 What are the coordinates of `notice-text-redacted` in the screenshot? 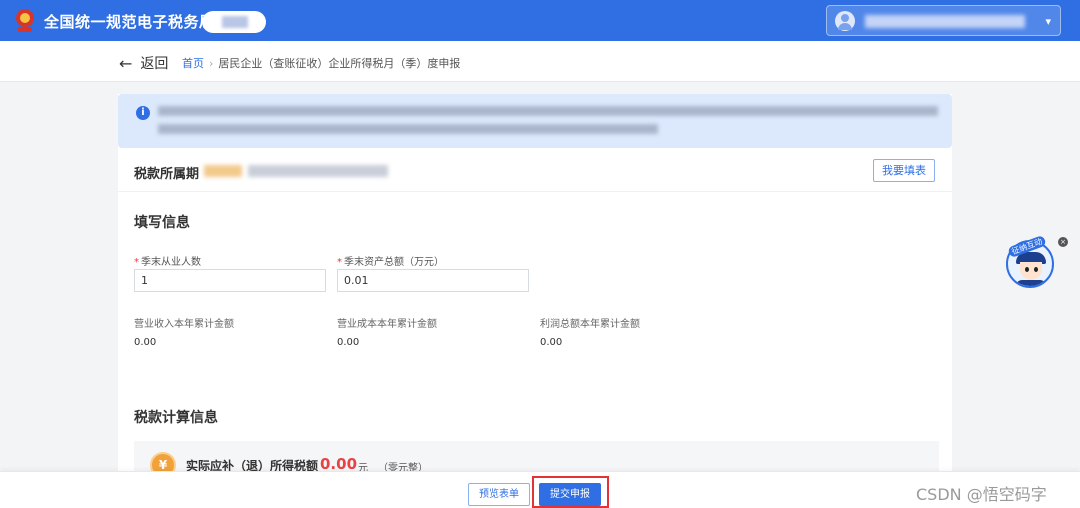 It's located at (548, 111).